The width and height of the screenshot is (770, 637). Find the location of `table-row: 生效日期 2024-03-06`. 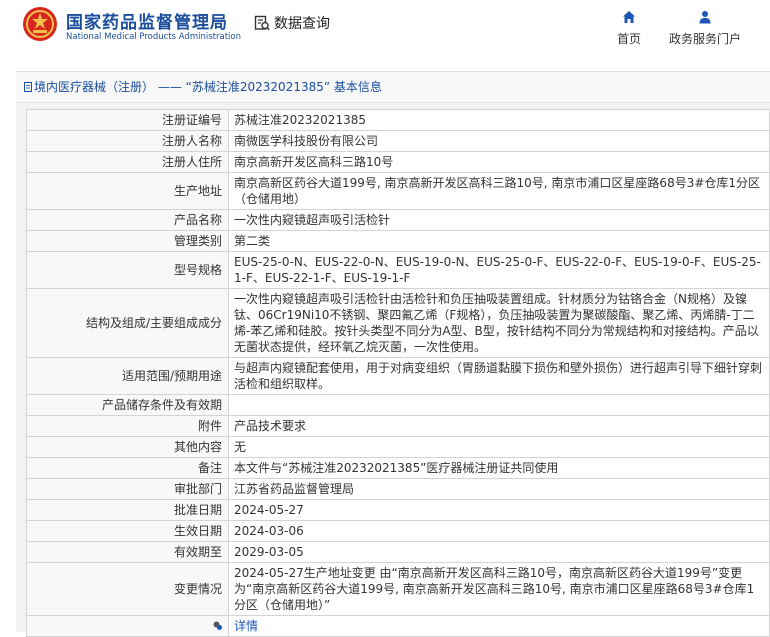

table-row: 生效日期 2024-03-06 is located at coordinates (398, 531).